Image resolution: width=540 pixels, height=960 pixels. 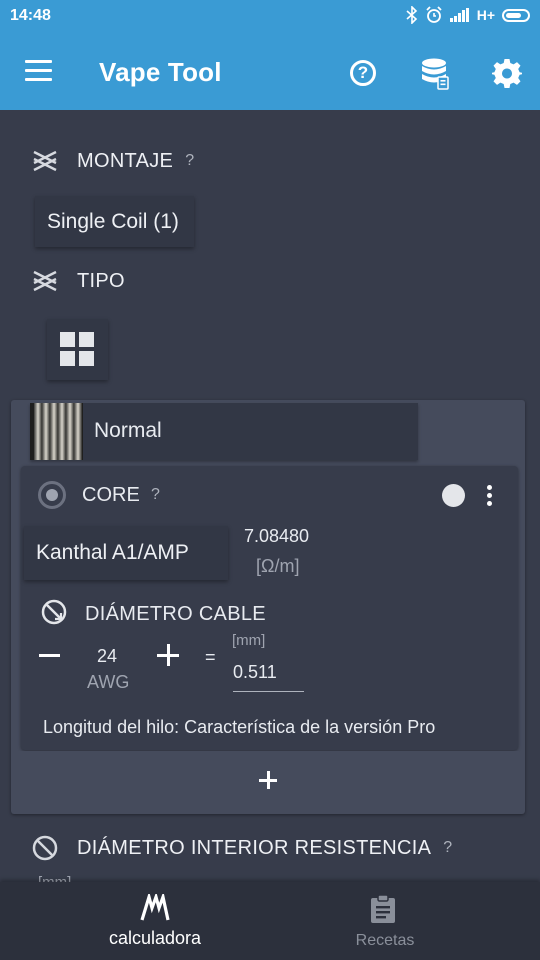 I want to click on material-select: Kanthal A1/AMP, so click(x=126, y=553).